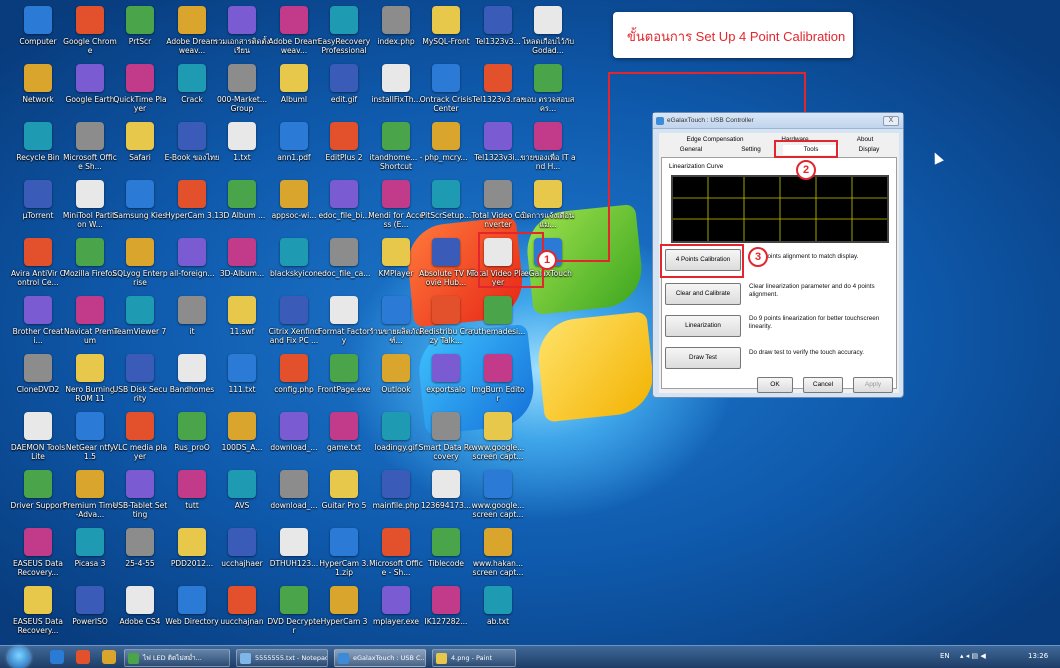 This screenshot has width=1060, height=668. I want to click on desktop-icon: Google Chrome, so click(90, 35).